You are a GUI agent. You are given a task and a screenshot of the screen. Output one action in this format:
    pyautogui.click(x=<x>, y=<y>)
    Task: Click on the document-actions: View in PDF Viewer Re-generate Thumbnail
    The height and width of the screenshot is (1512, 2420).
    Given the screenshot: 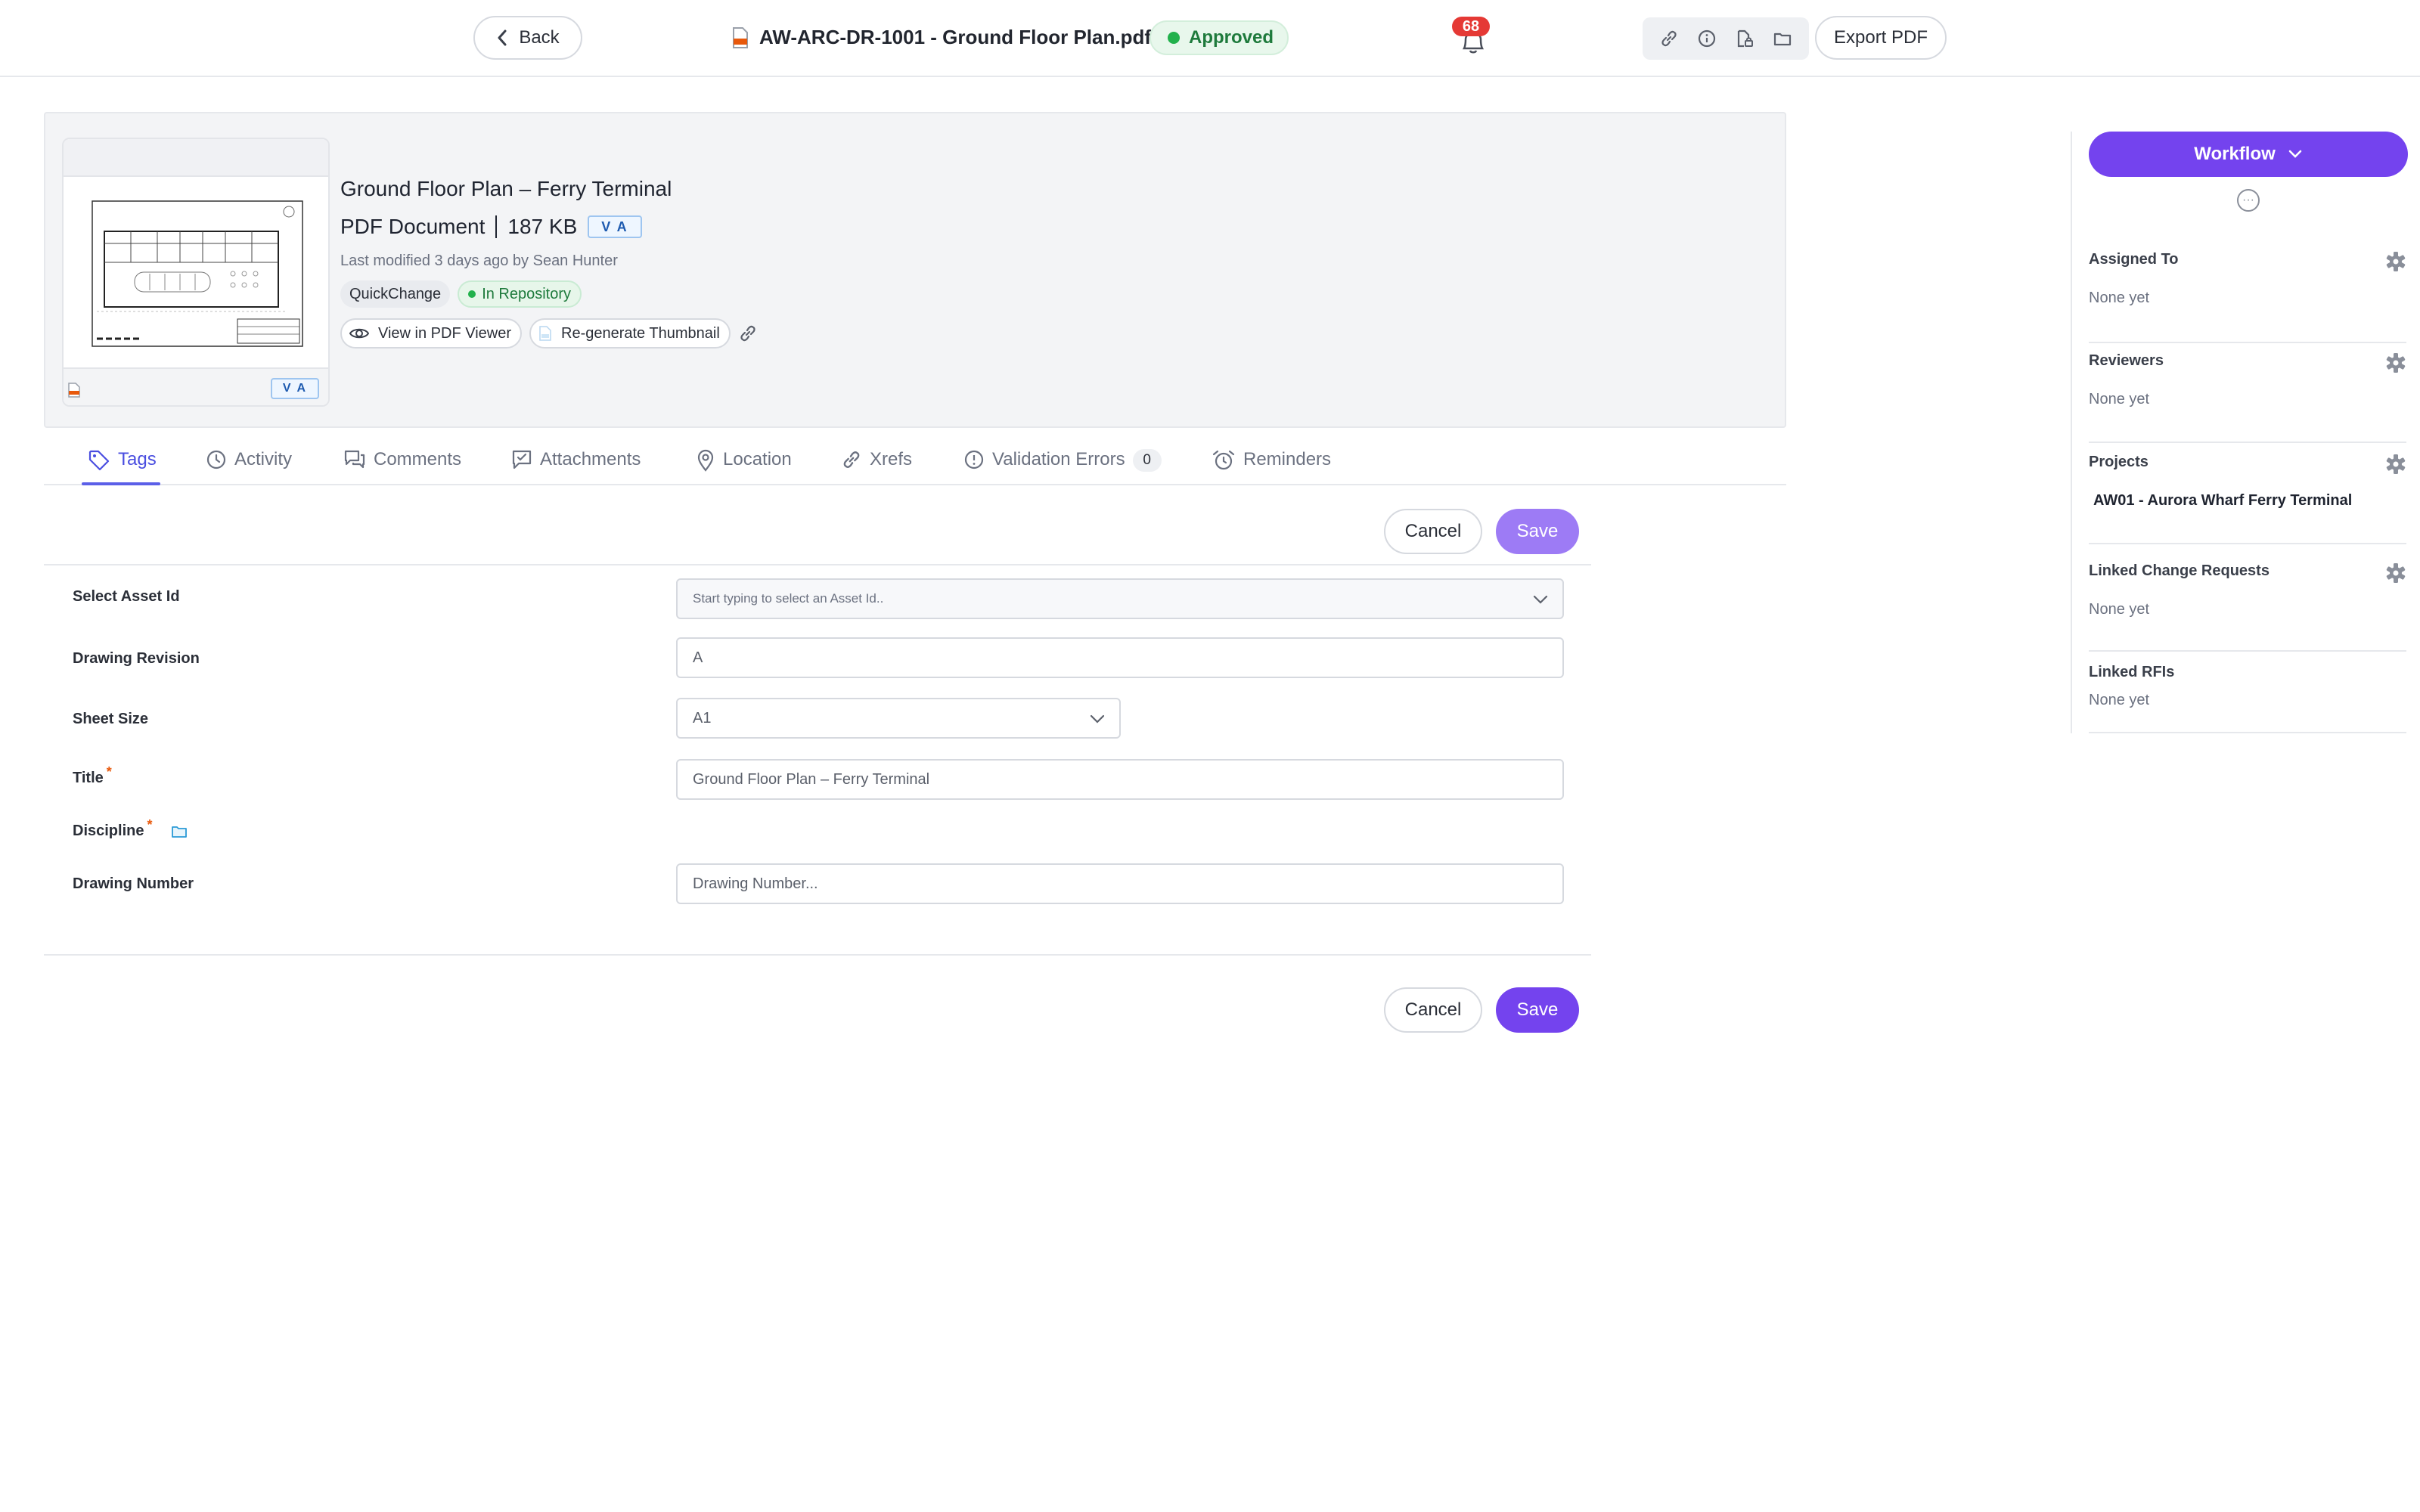 What is the action you would take?
    pyautogui.click(x=549, y=333)
    